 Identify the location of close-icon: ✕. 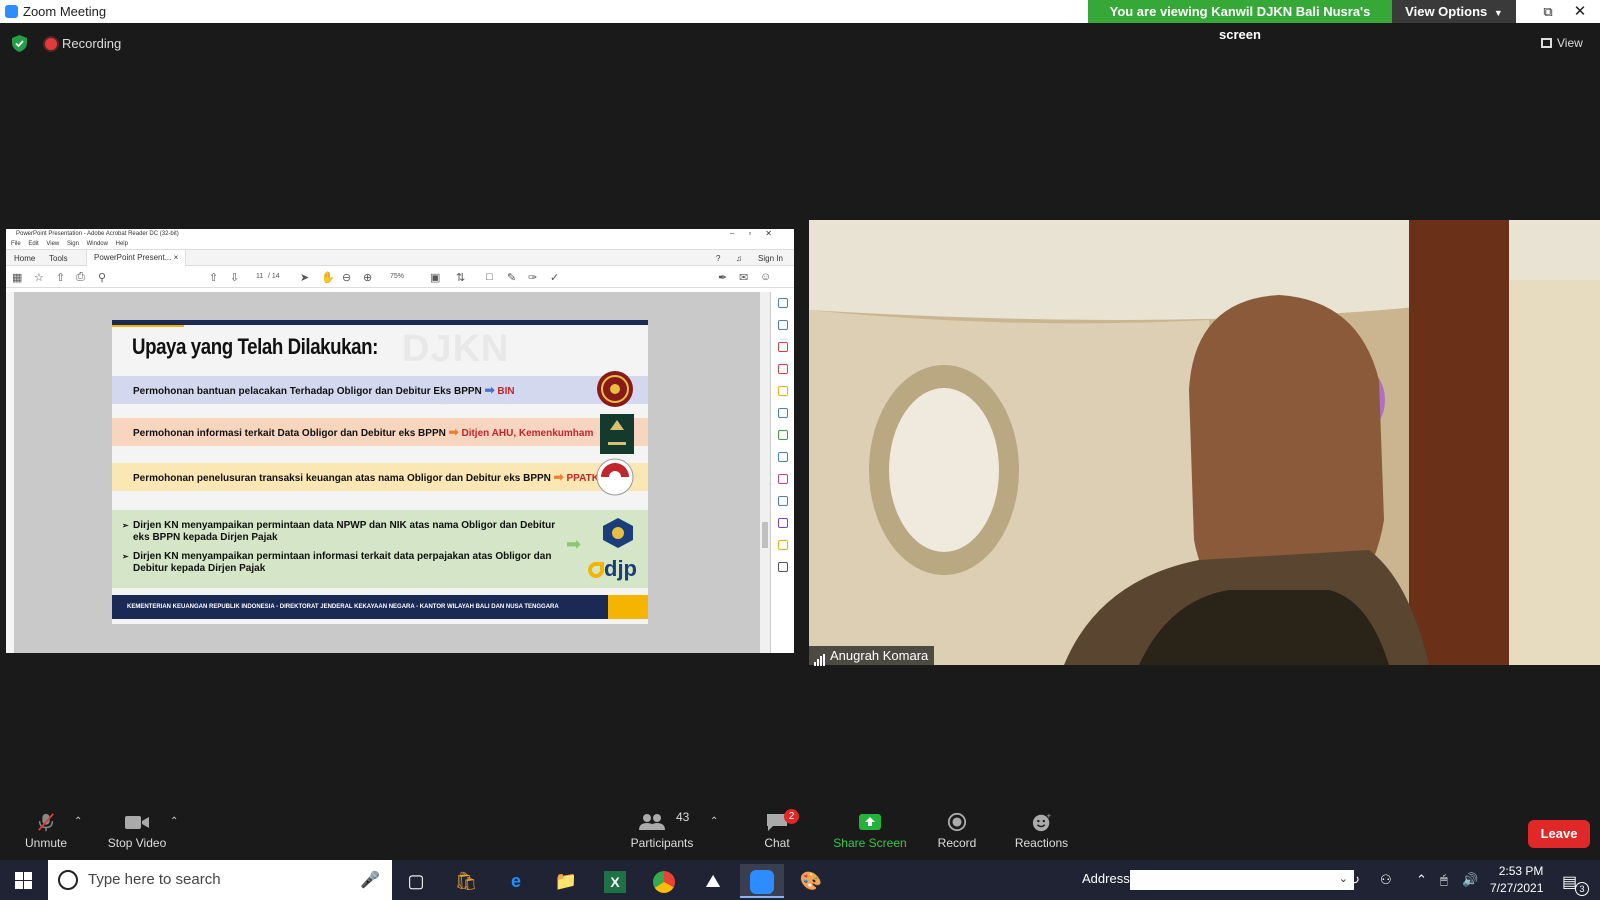
(1580, 11).